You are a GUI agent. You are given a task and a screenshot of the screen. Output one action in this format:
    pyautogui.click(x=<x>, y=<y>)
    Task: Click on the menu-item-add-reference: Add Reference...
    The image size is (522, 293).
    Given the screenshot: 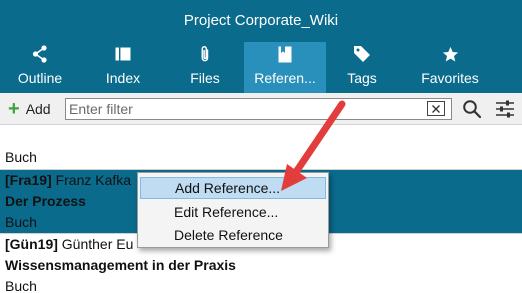 What is the action you would take?
    pyautogui.click(x=233, y=188)
    